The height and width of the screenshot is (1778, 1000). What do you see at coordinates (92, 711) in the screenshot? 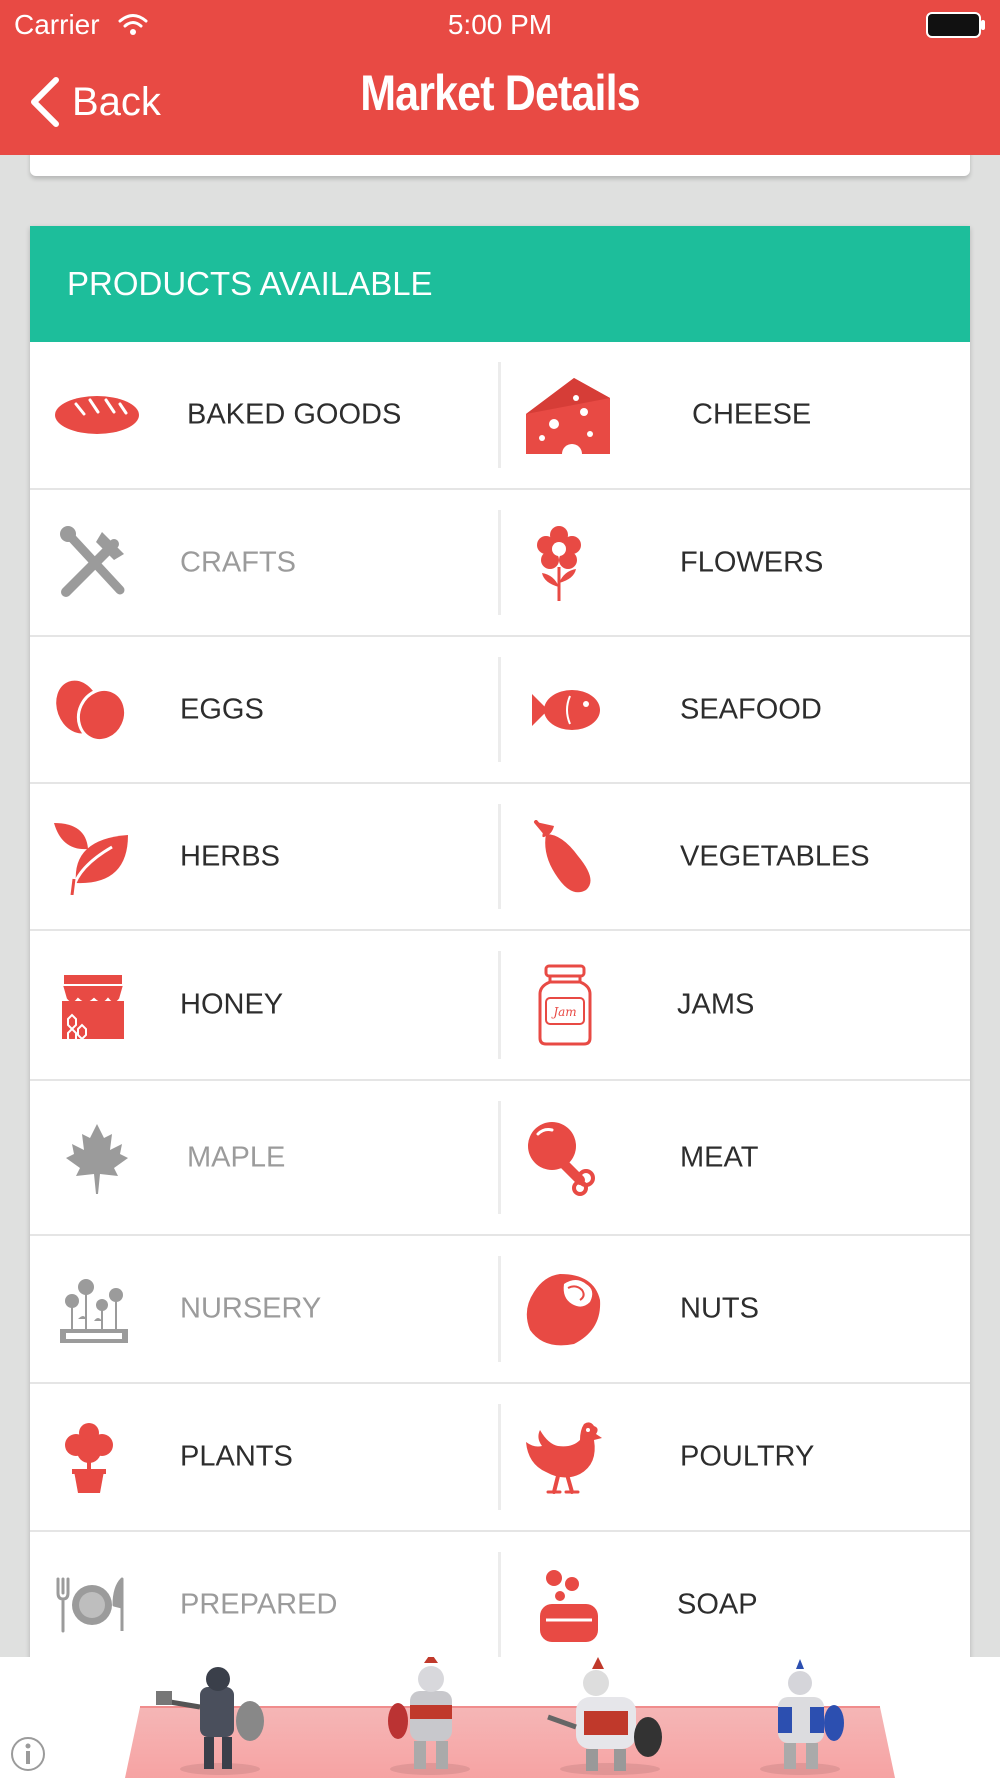
I see `eggs-icon` at bounding box center [92, 711].